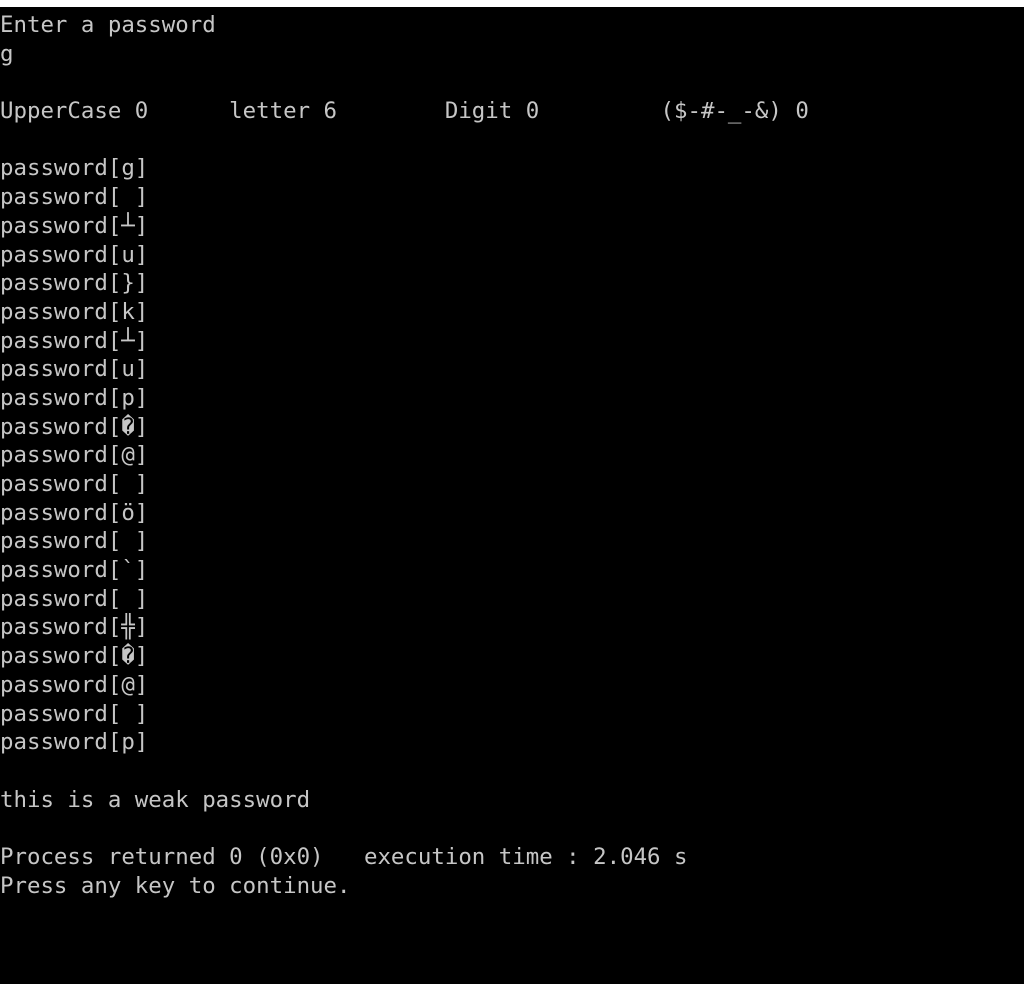 This screenshot has width=1024, height=984. What do you see at coordinates (108, 25) in the screenshot?
I see `prompt-line: Enter a password` at bounding box center [108, 25].